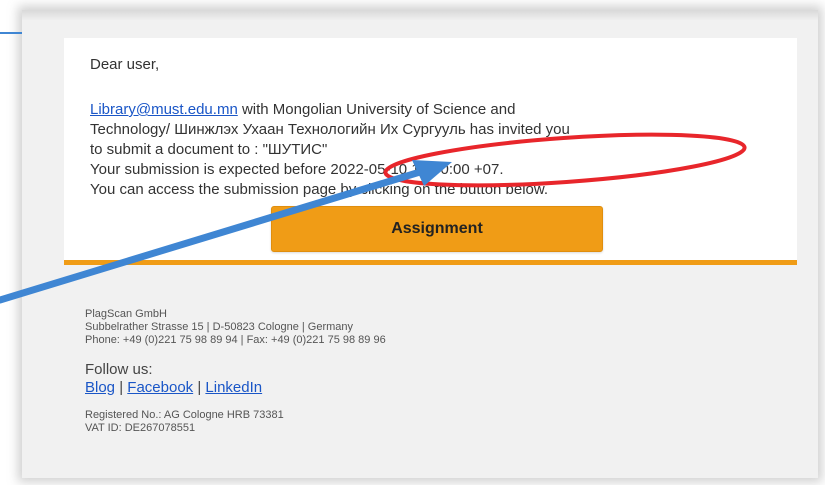 The image size is (825, 485). Describe the element at coordinates (140, 428) in the screenshot. I see `vat-id: VAT ID: DE267078551` at that location.